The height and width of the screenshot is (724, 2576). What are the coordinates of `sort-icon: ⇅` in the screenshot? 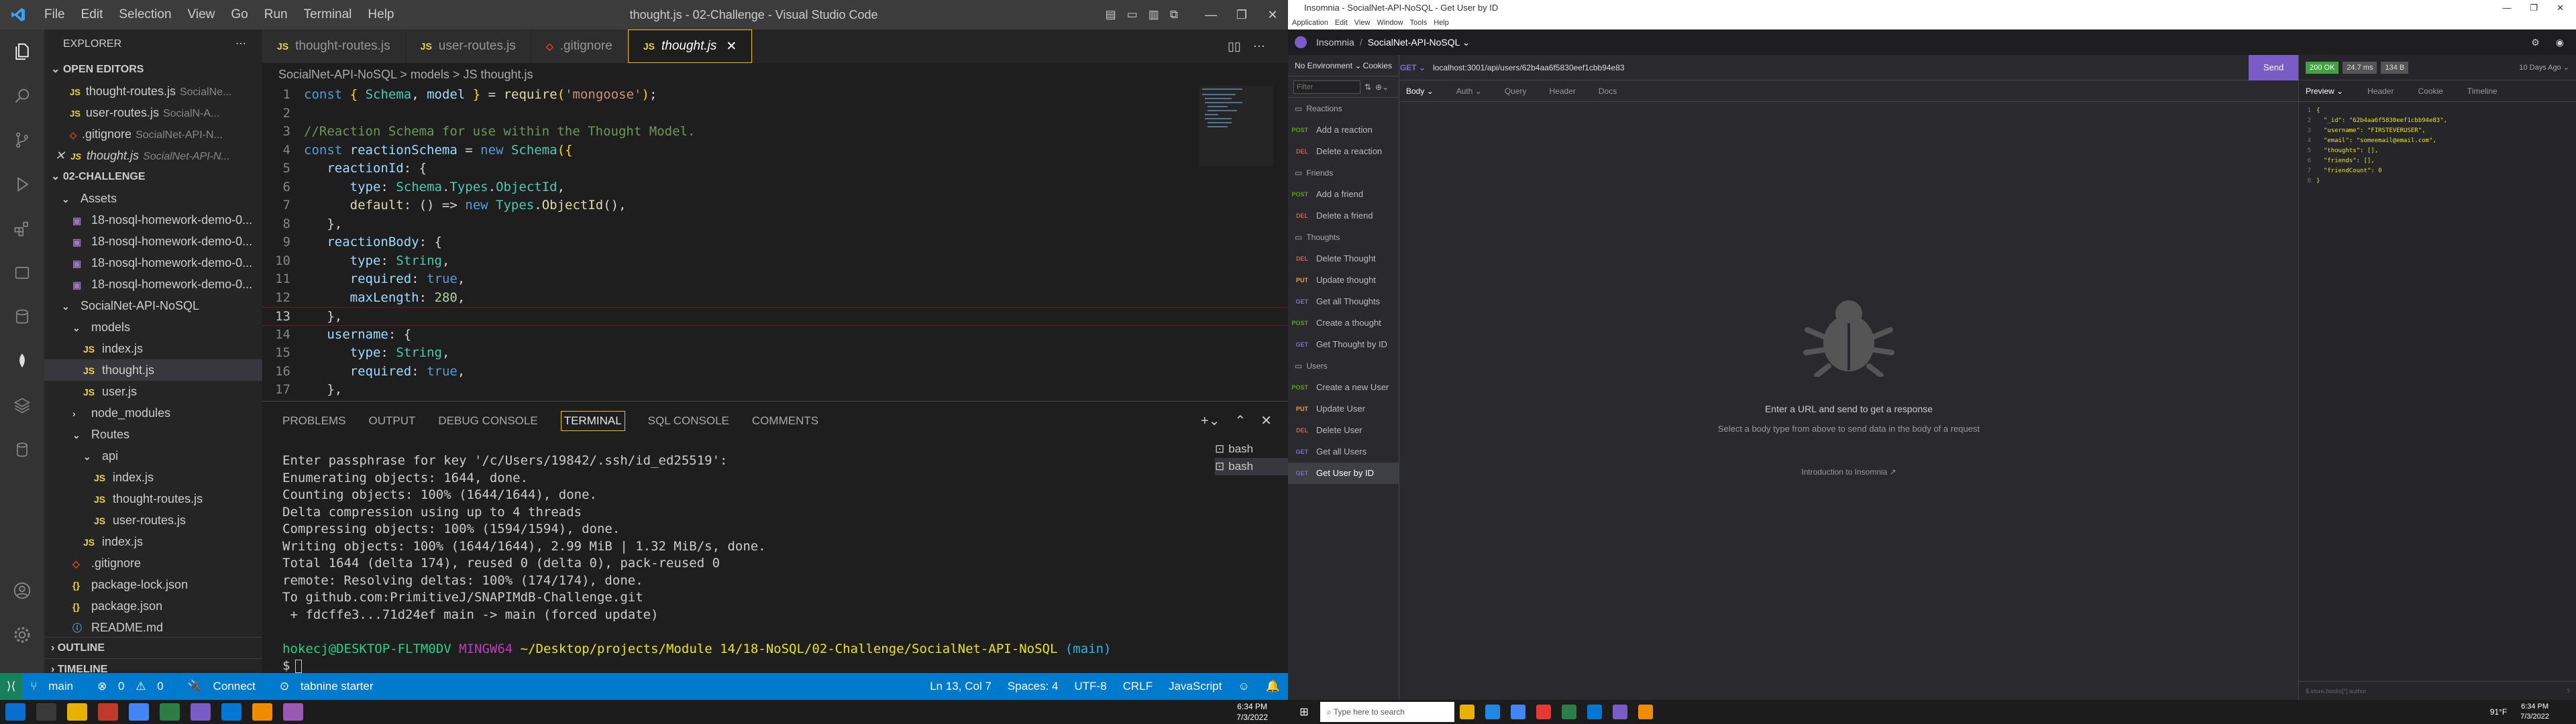 It's located at (1367, 87).